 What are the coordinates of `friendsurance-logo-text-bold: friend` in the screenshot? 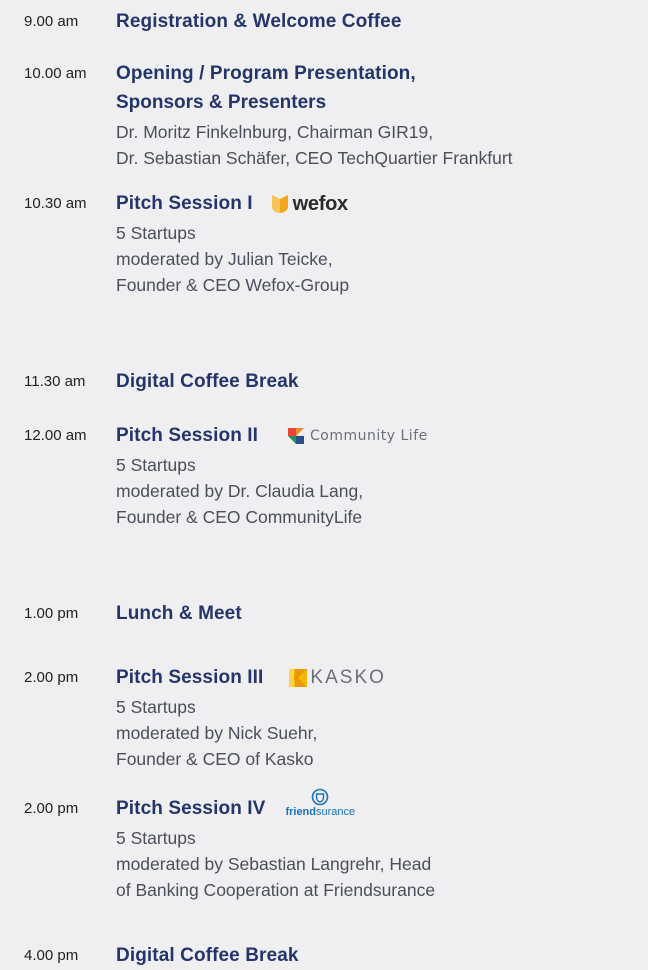 It's located at (300, 812).